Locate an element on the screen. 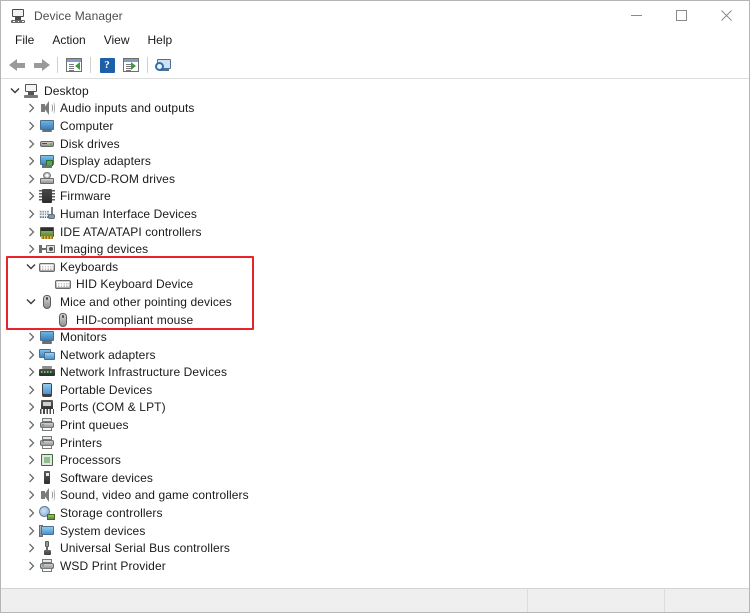  tree-item-label: Firmware is located at coordinates (85, 196).